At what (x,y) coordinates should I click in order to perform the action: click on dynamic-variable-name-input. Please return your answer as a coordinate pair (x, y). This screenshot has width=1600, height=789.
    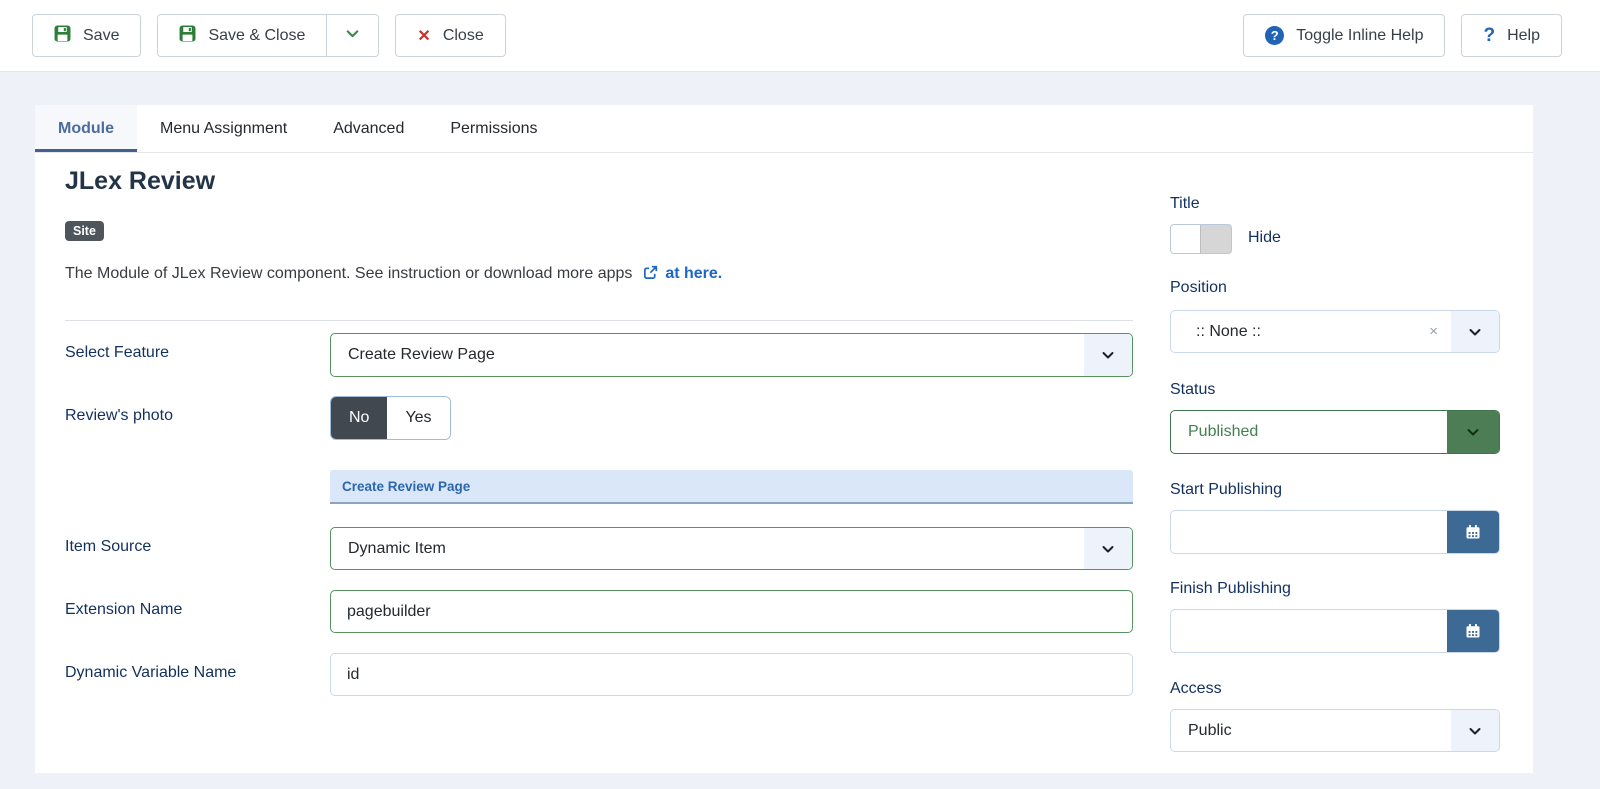
    Looking at the image, I should click on (731, 674).